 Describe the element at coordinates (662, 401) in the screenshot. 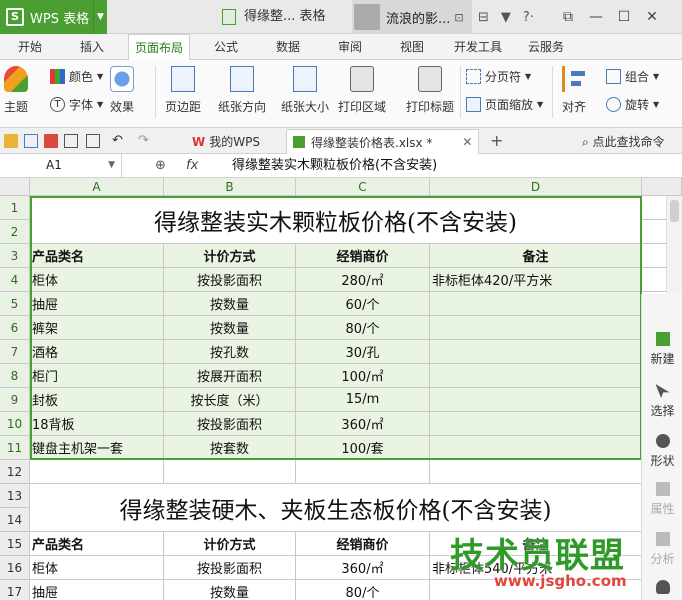

I see `side-select-button: 选择` at that location.